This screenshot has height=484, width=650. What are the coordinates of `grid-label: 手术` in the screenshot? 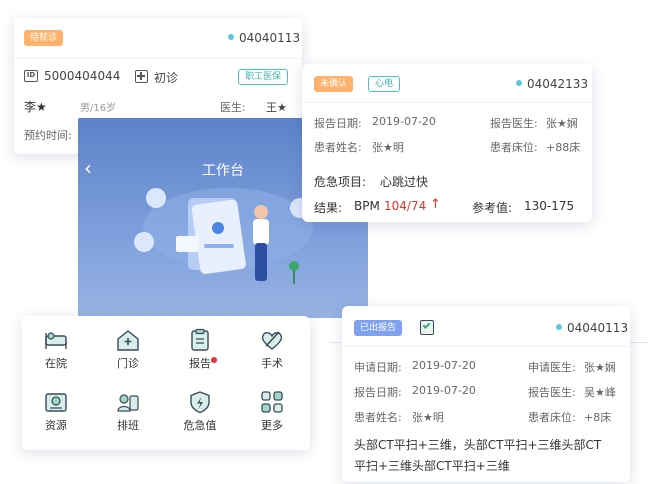 It's located at (272, 363).